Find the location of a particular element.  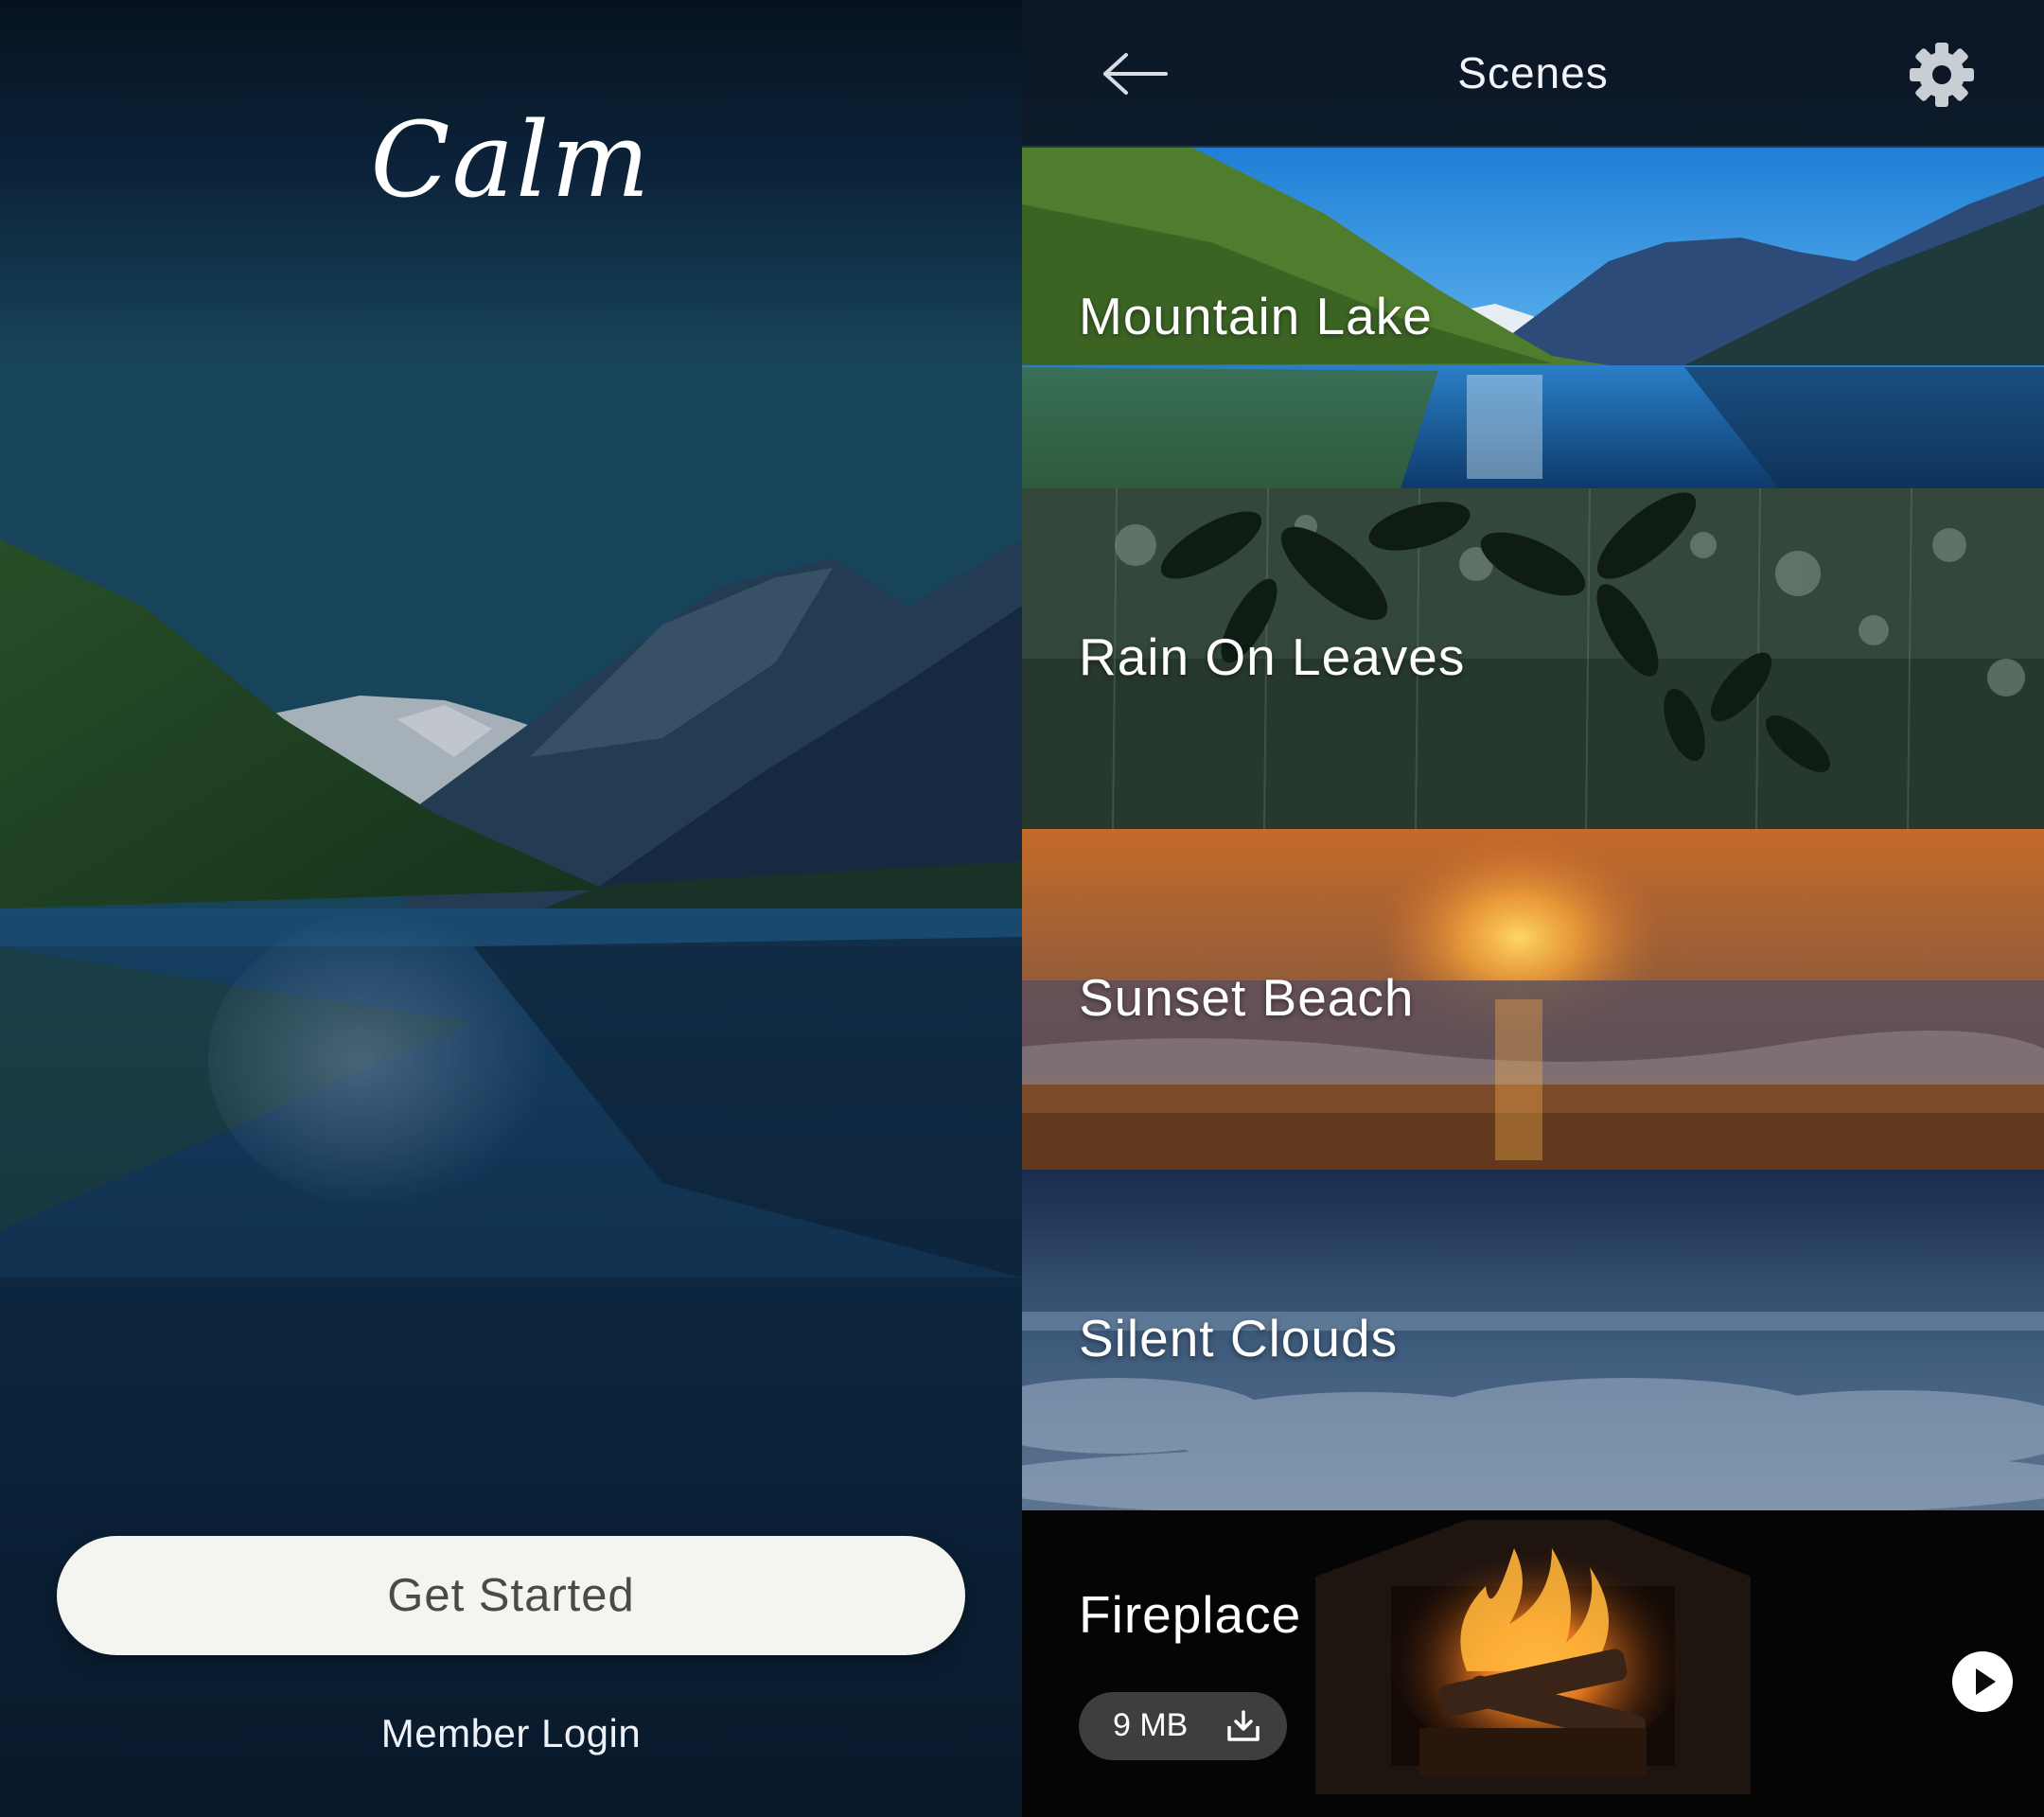

member-login-link: Member Login is located at coordinates (511, 1733).